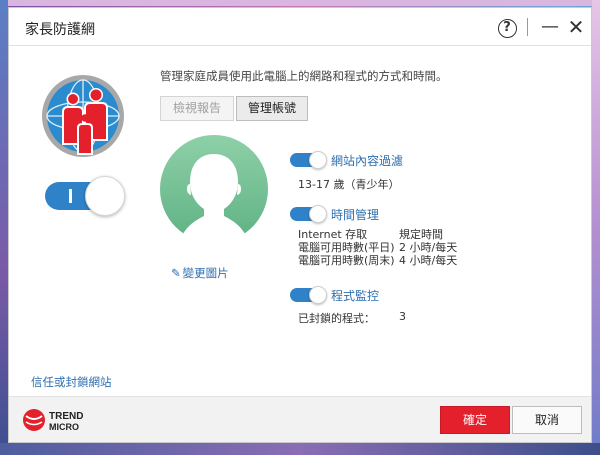 The height and width of the screenshot is (455, 600). Describe the element at coordinates (333, 234) in the screenshot. I see `time-row-key: Internet 存取` at that location.